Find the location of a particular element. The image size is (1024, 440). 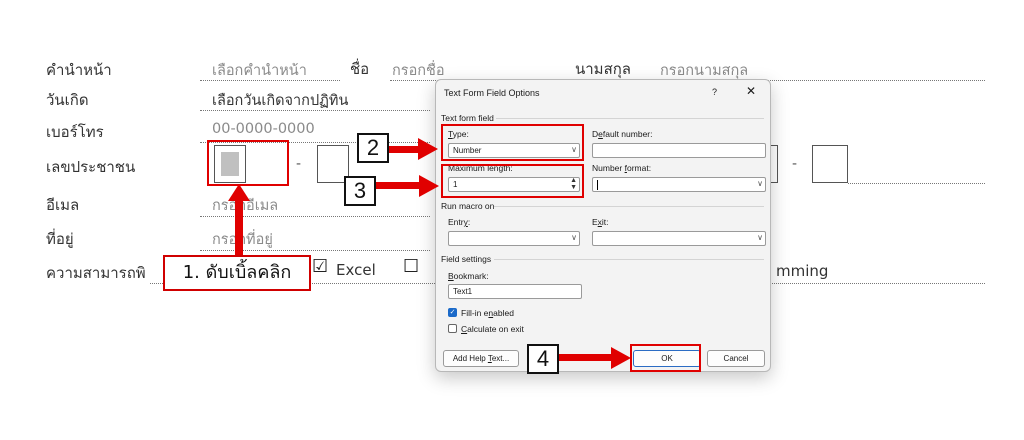

fill-in-enabled-checkbox: ✓ is located at coordinates (452, 312).